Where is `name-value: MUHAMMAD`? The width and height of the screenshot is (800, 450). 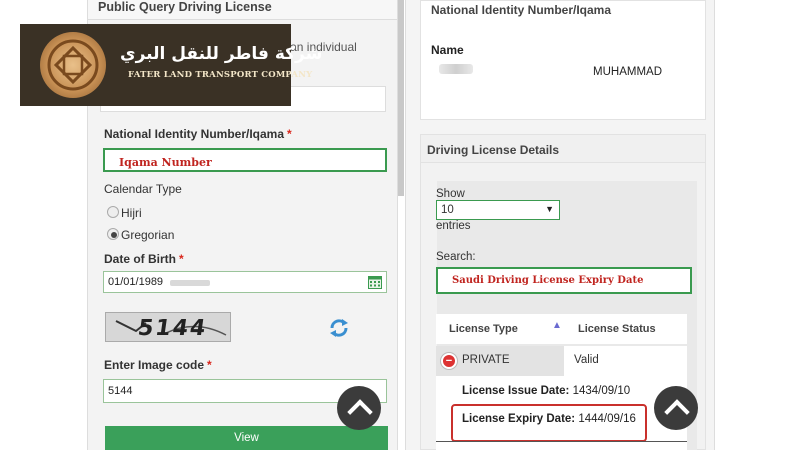 name-value: MUHAMMAD is located at coordinates (627, 72).